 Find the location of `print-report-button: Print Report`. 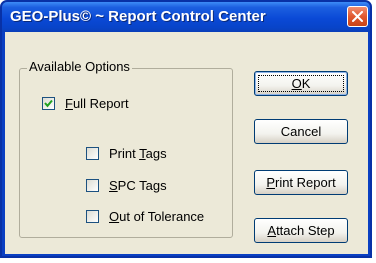

print-report-button: Print Report is located at coordinates (301, 182).